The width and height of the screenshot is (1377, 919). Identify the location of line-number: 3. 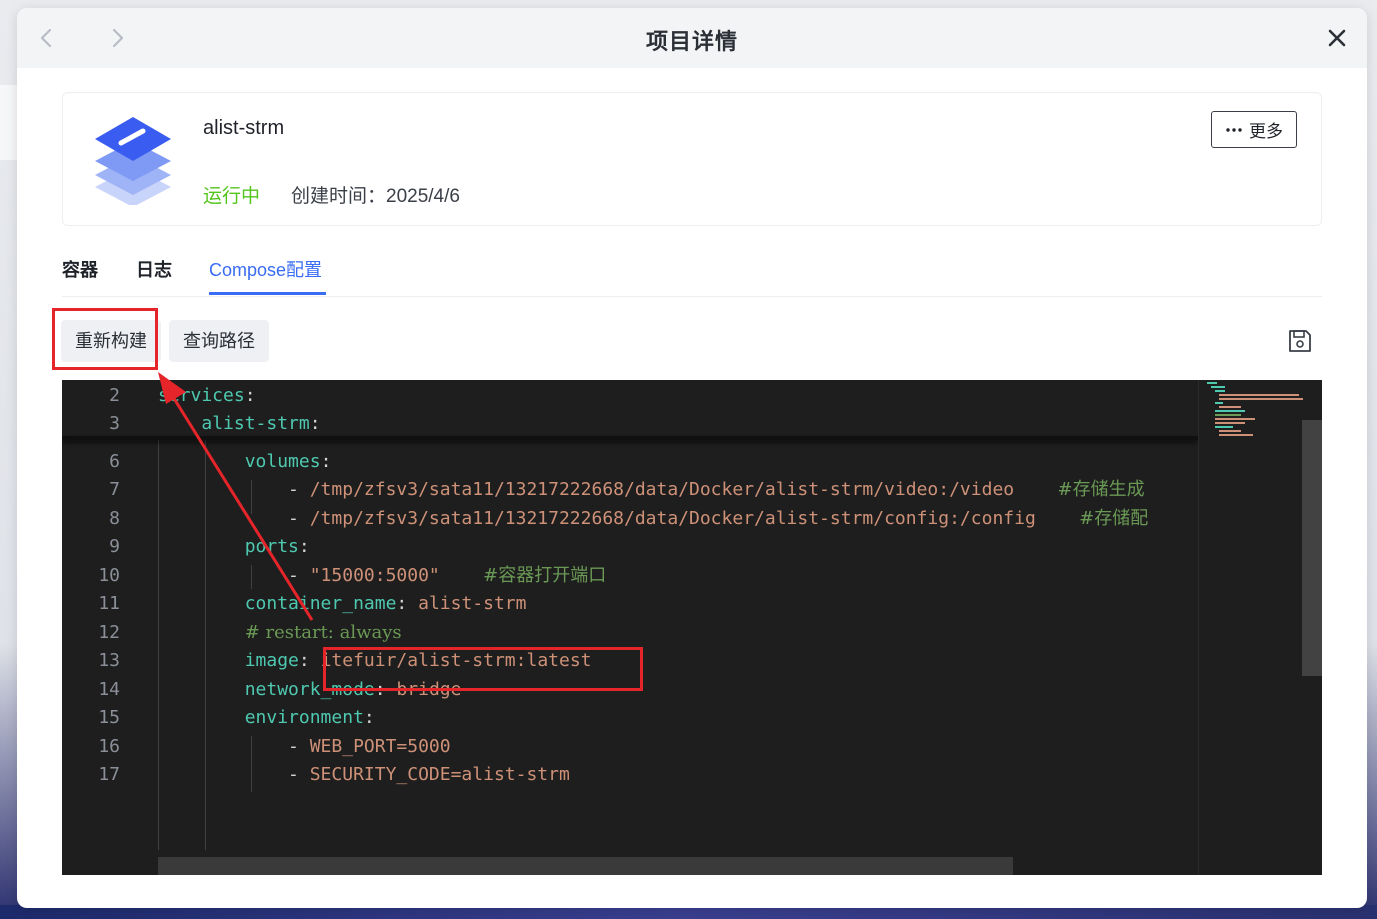
(114, 423).